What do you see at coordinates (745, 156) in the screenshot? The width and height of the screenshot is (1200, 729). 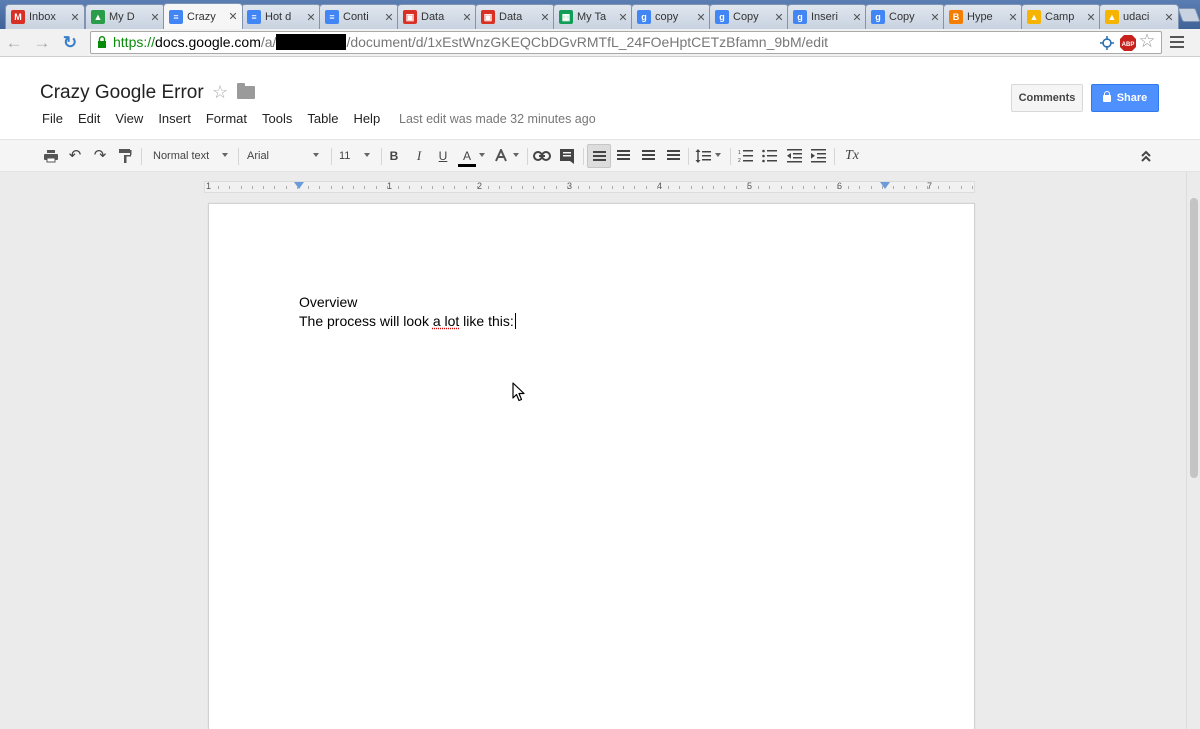 I see `numbered-list-icon: 12` at bounding box center [745, 156].